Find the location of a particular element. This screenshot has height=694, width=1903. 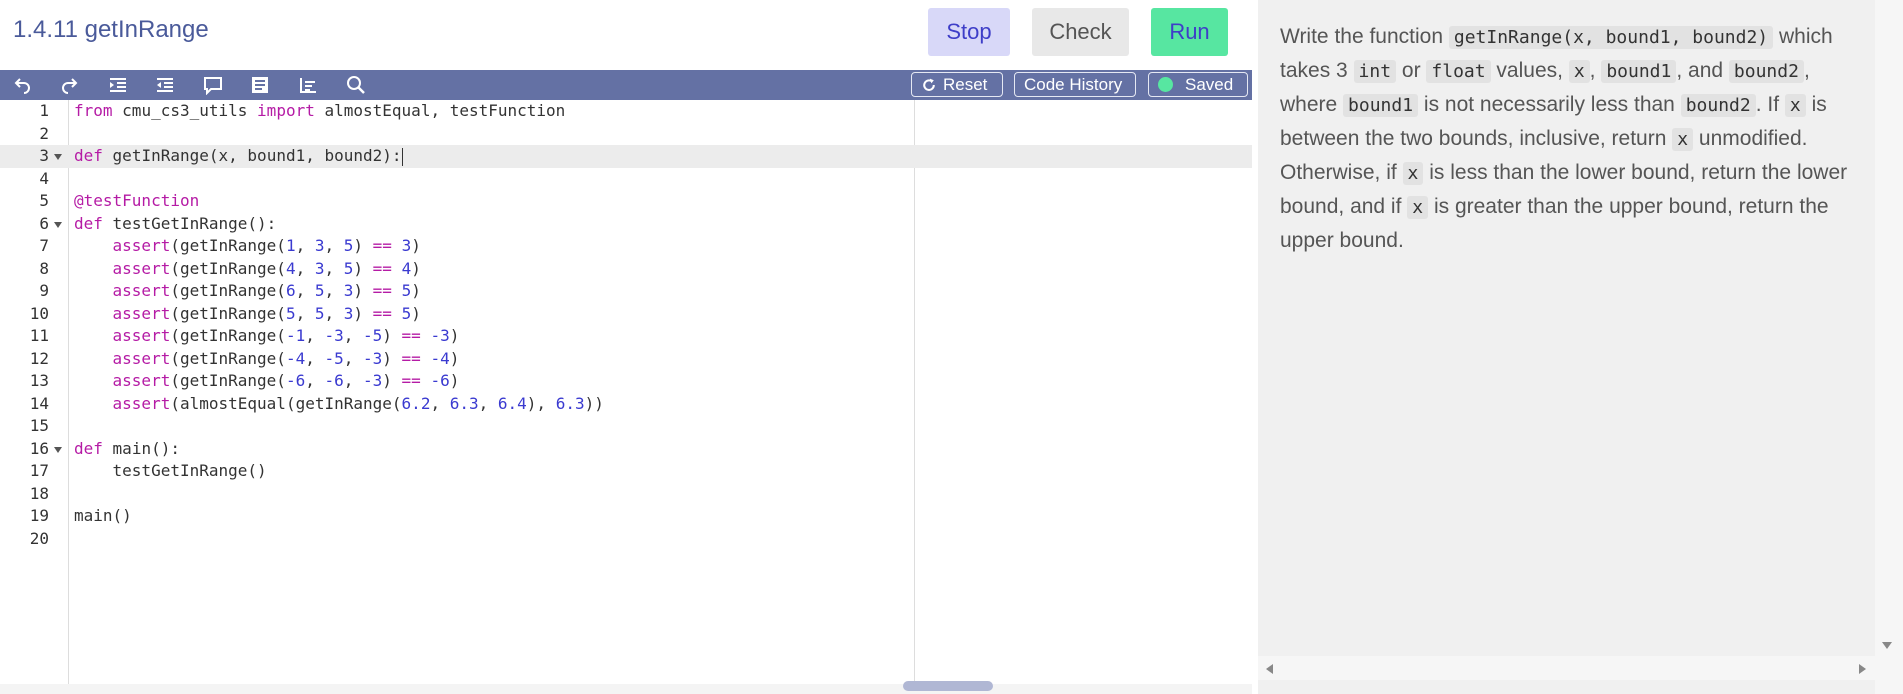

line-number: 2 is located at coordinates (44, 133).